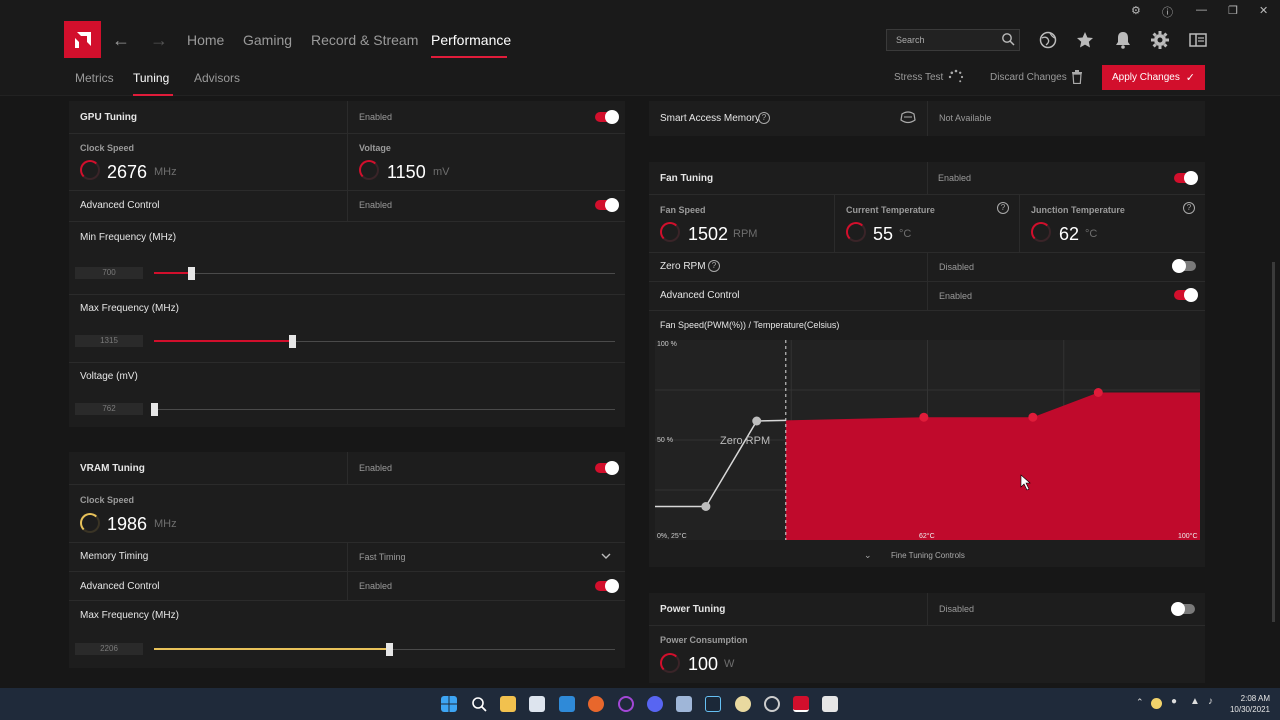 This screenshot has height=720, width=1280. What do you see at coordinates (1085, 40) in the screenshot?
I see `star-icon` at bounding box center [1085, 40].